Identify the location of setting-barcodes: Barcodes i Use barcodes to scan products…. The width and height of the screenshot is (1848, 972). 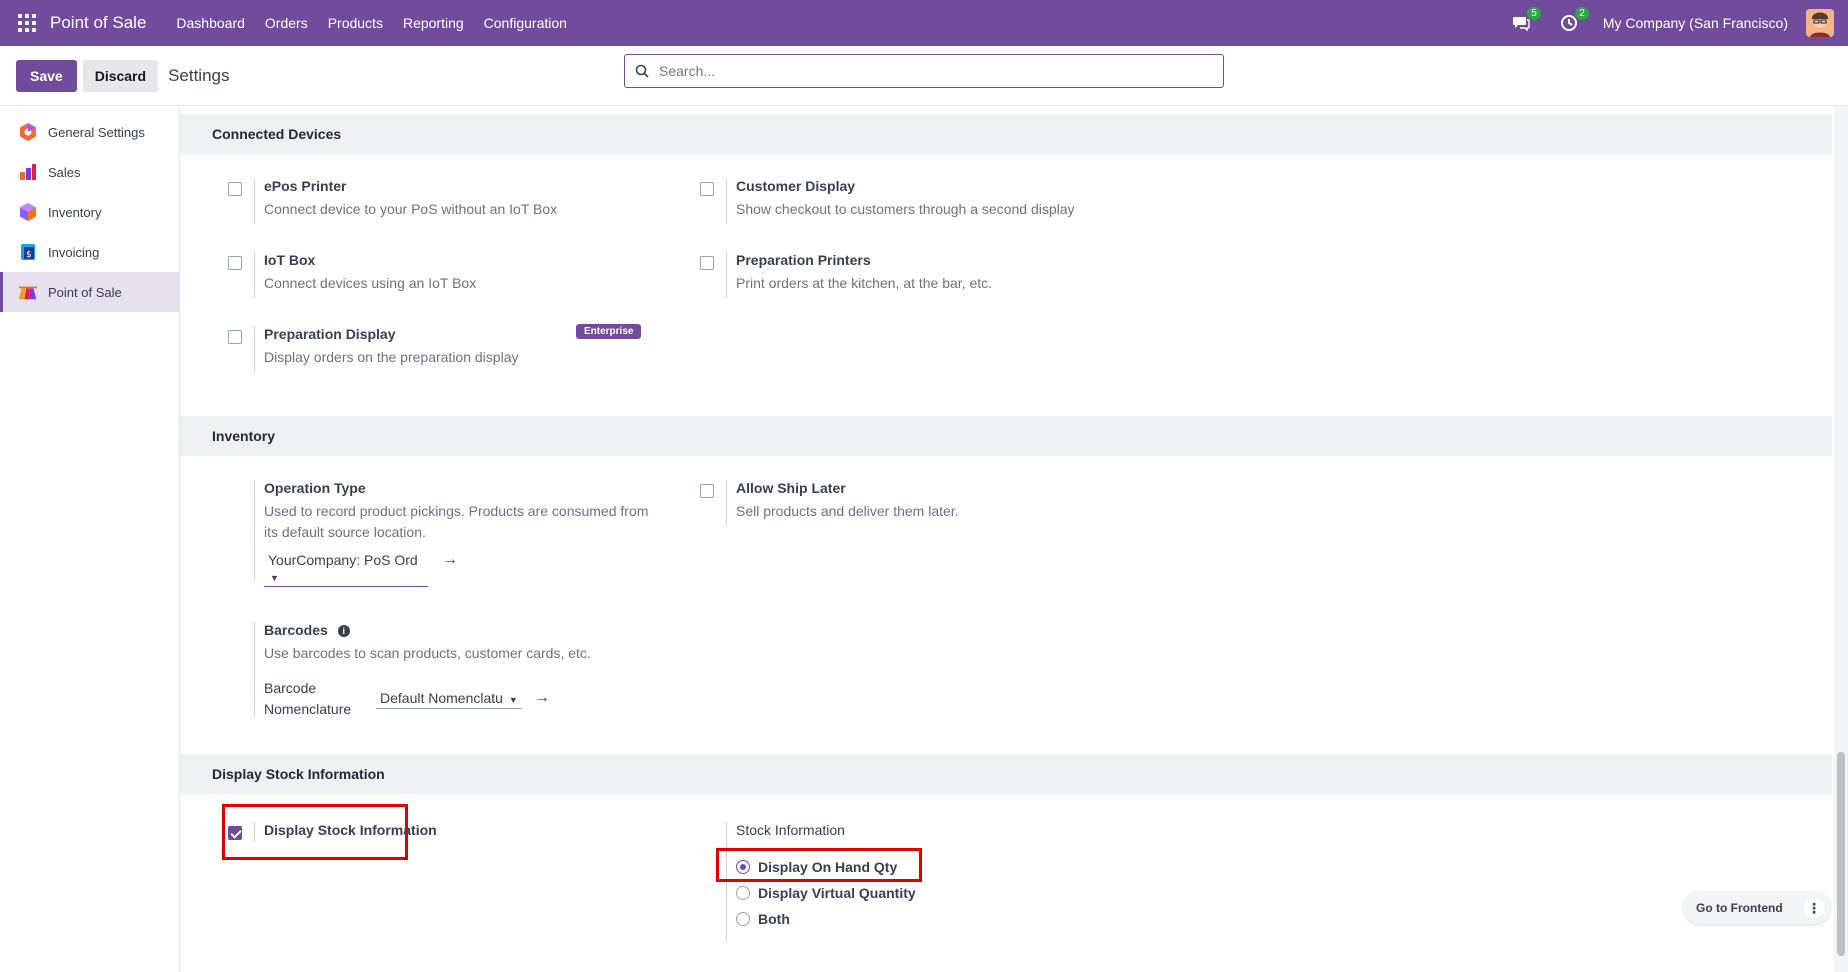
(415, 670).